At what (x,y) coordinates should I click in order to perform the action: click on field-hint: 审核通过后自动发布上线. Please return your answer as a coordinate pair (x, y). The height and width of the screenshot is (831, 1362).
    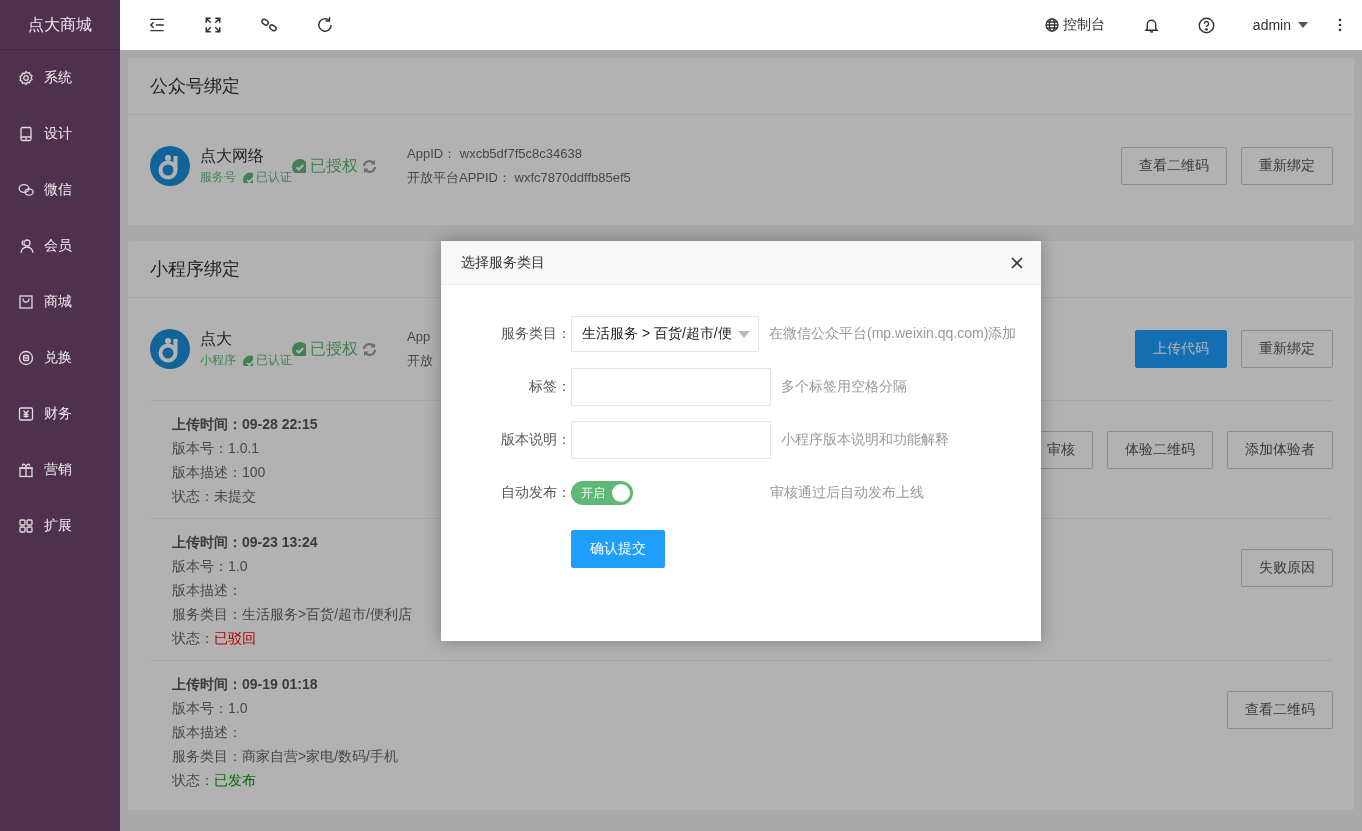
    Looking at the image, I should click on (847, 493).